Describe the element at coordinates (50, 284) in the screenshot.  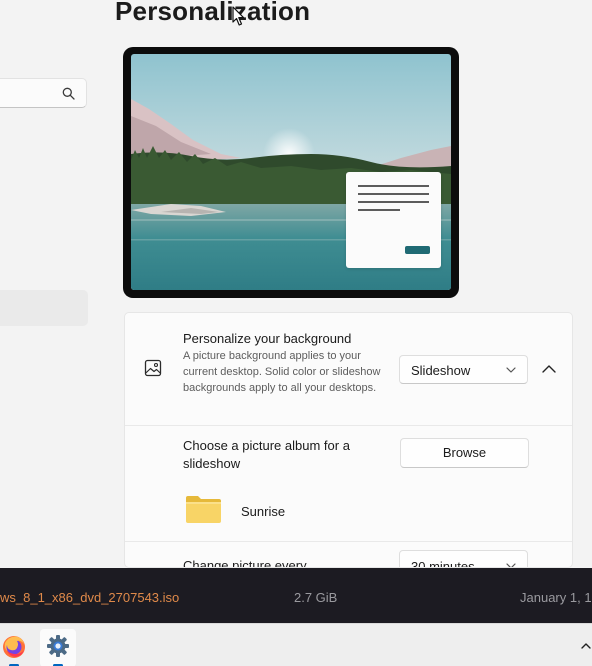
I see `settings-nav-pane` at that location.